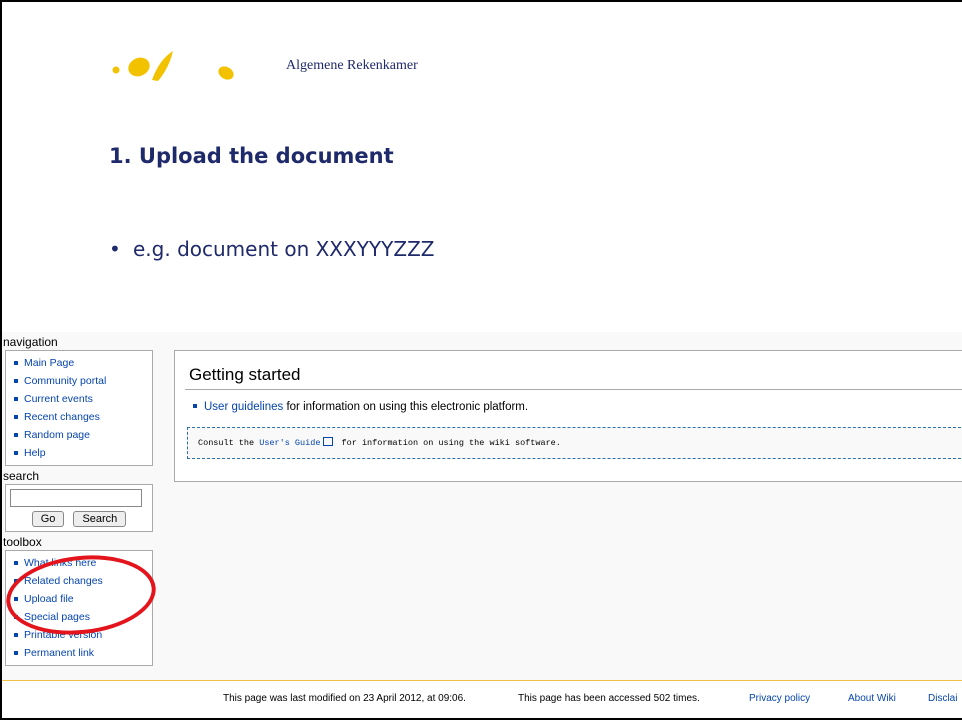  Describe the element at coordinates (79, 453) in the screenshot. I see `nav-item-help: Help` at that location.